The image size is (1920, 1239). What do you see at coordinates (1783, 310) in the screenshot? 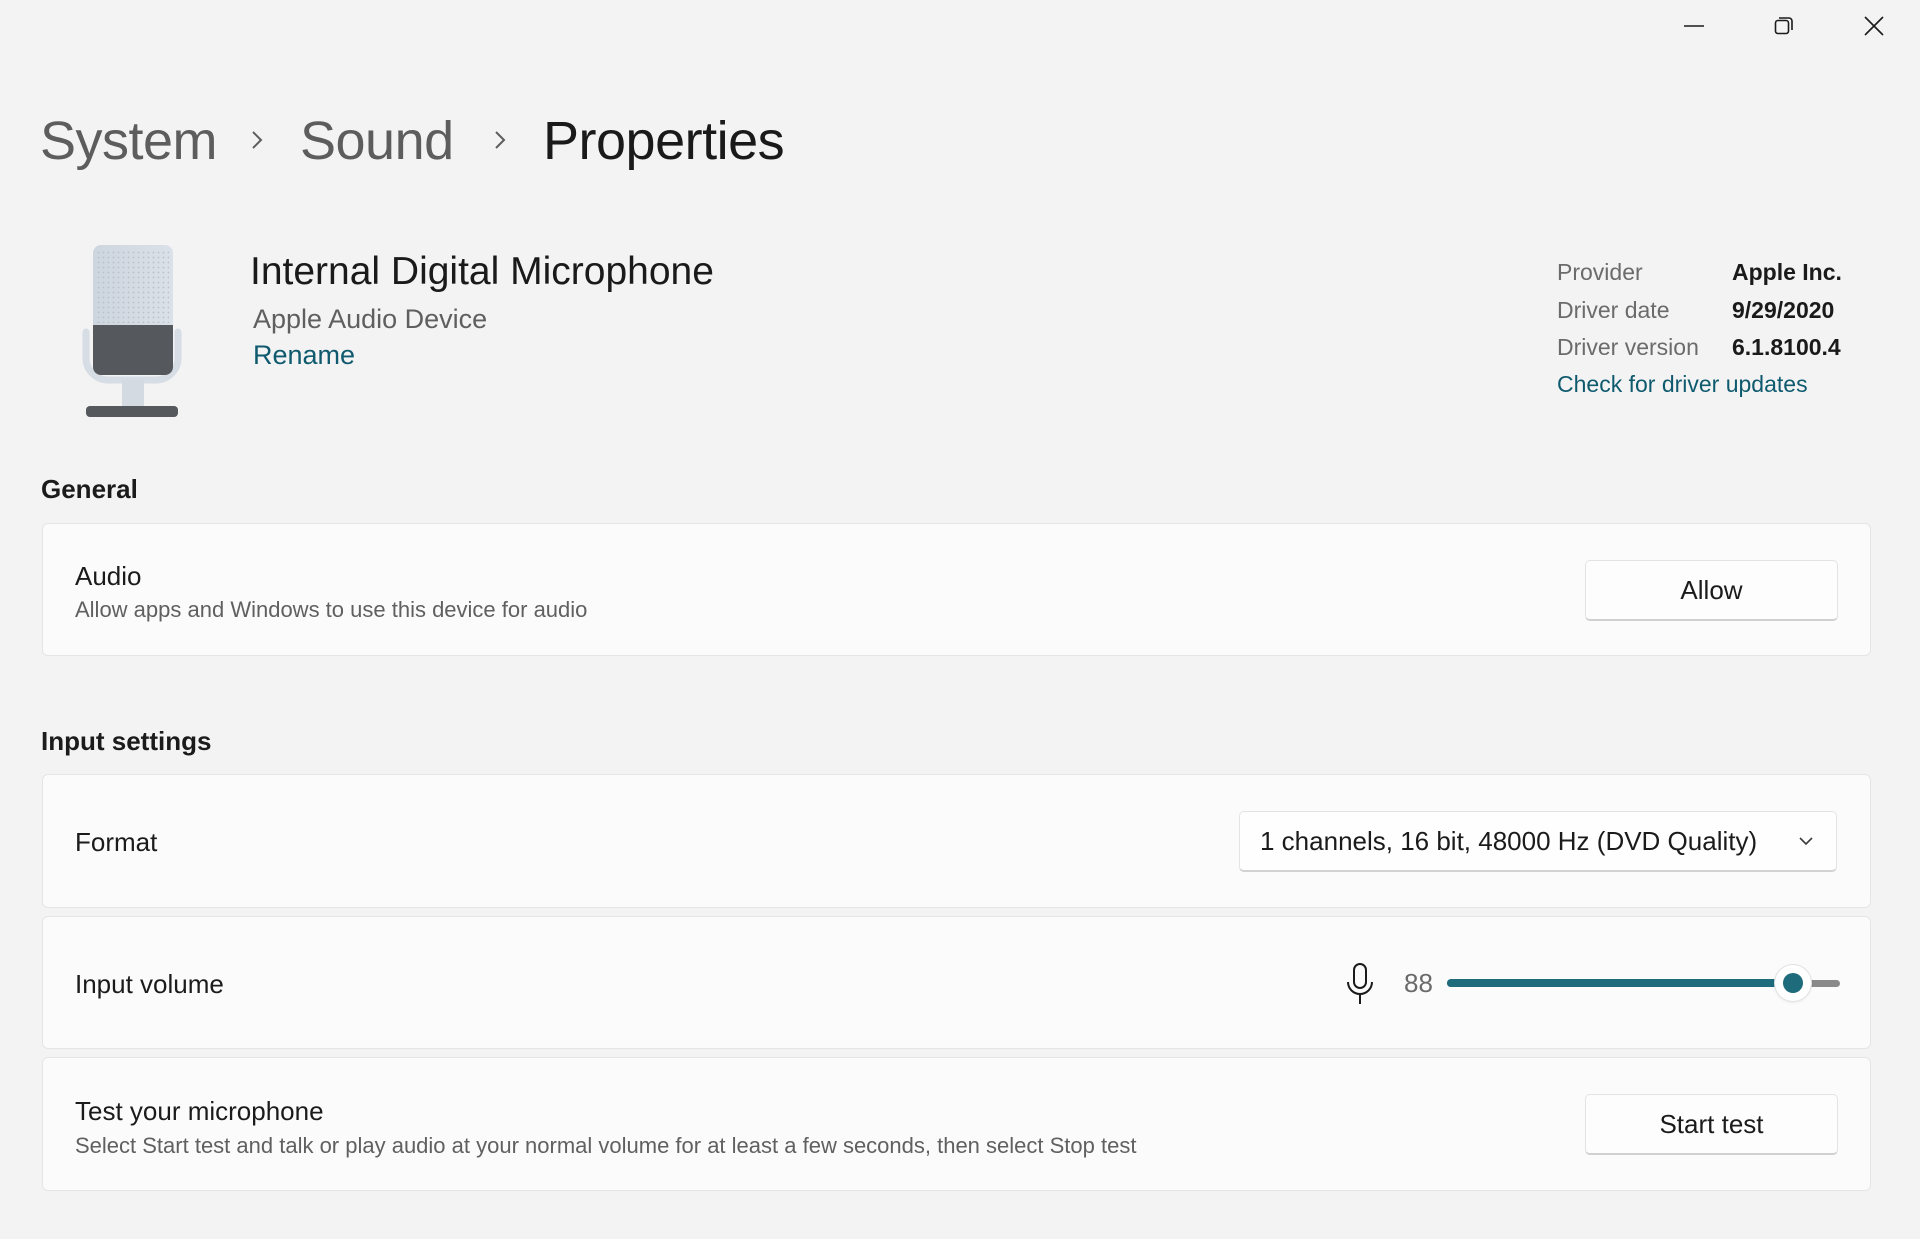
I see `driver-date-value: 9/29/2020` at bounding box center [1783, 310].